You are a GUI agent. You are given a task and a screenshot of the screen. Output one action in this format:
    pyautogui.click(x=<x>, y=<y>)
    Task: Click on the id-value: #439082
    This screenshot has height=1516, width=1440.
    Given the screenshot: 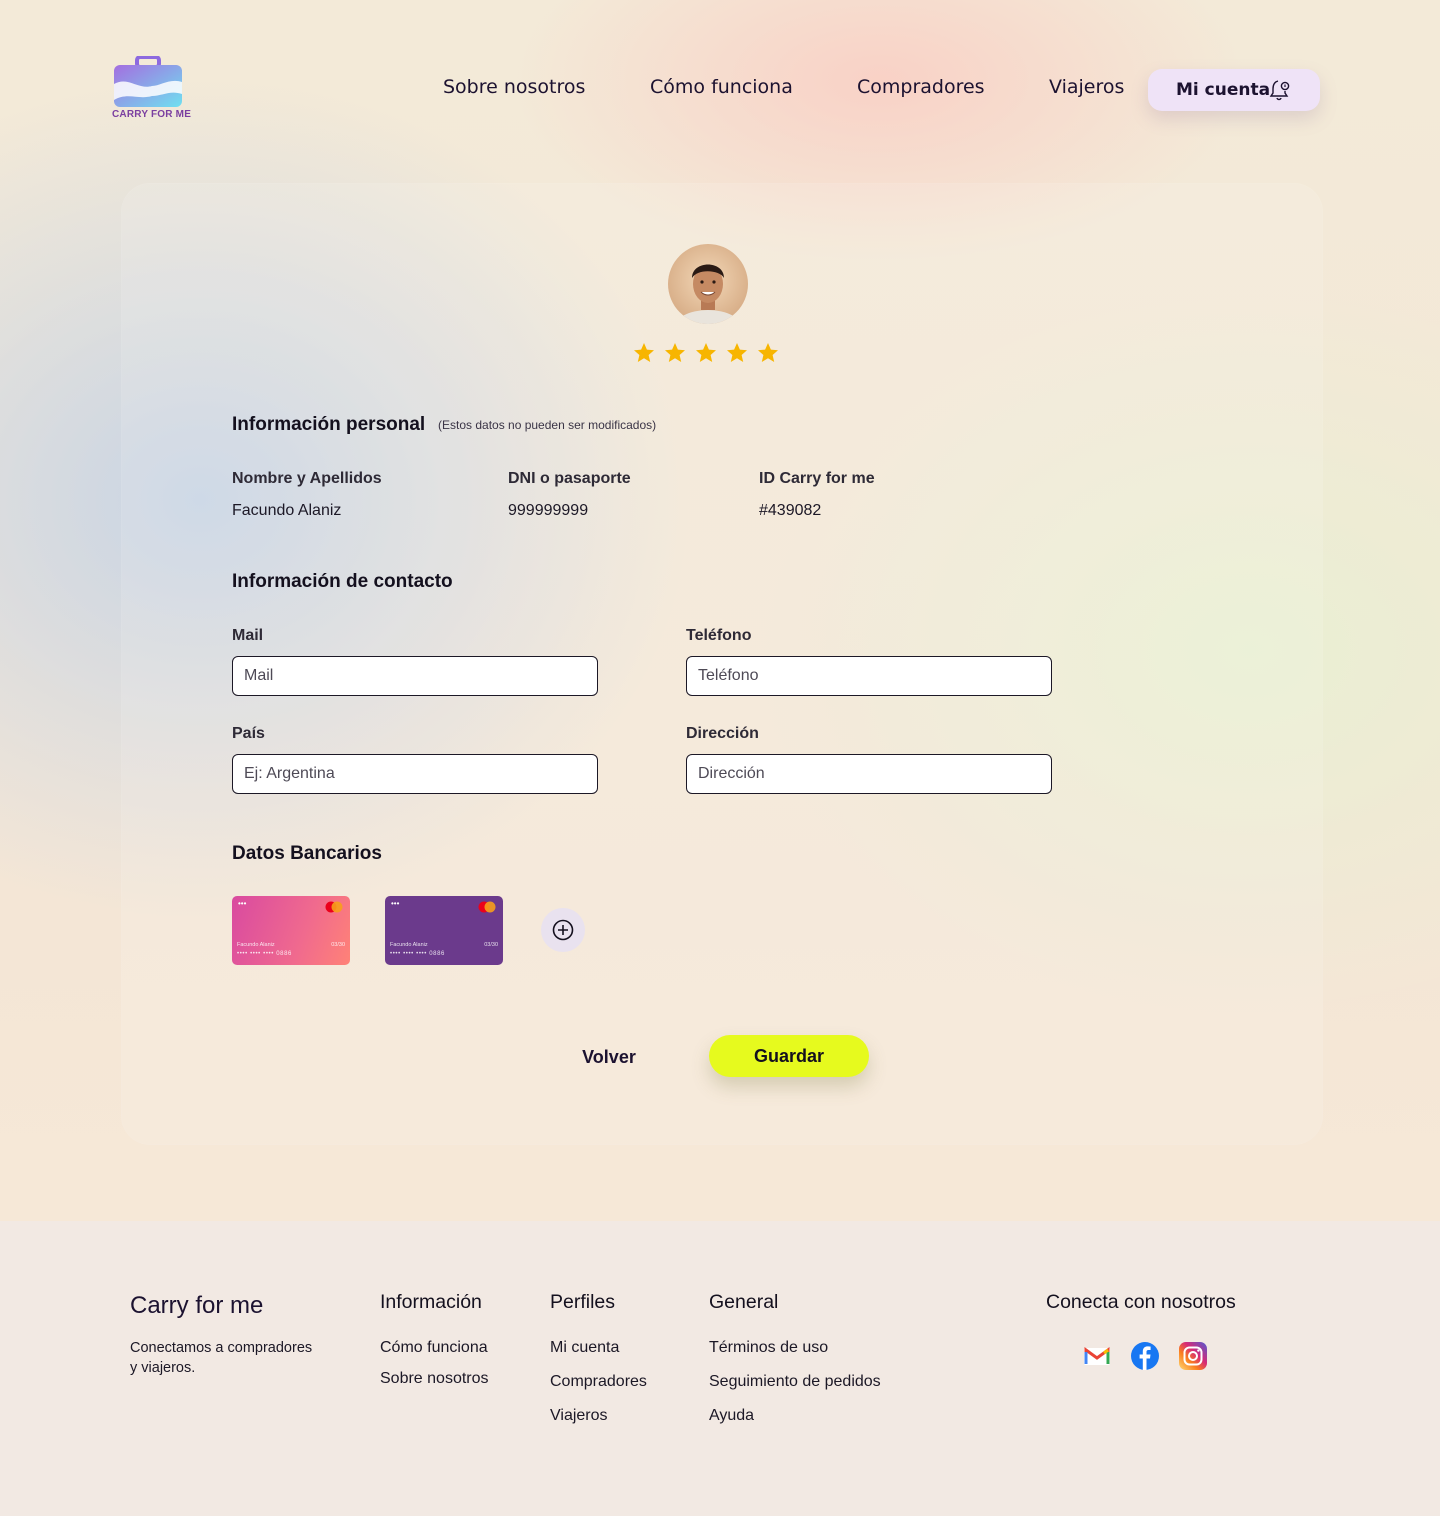 What is the action you would take?
    pyautogui.click(x=790, y=510)
    